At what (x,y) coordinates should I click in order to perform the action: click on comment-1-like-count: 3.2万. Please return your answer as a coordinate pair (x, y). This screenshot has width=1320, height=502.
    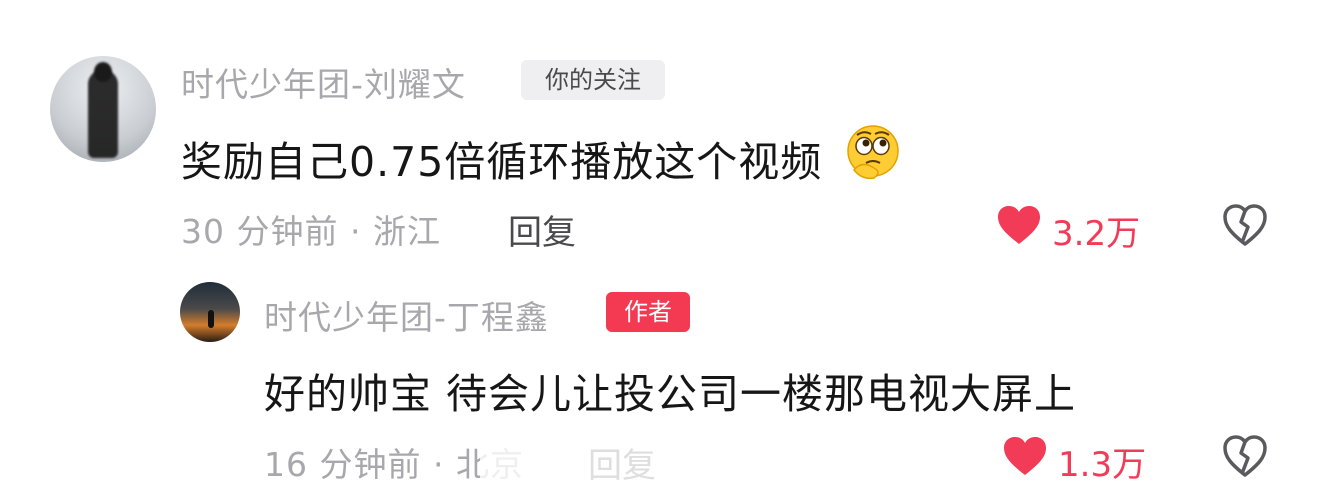
    Looking at the image, I should click on (1096, 234).